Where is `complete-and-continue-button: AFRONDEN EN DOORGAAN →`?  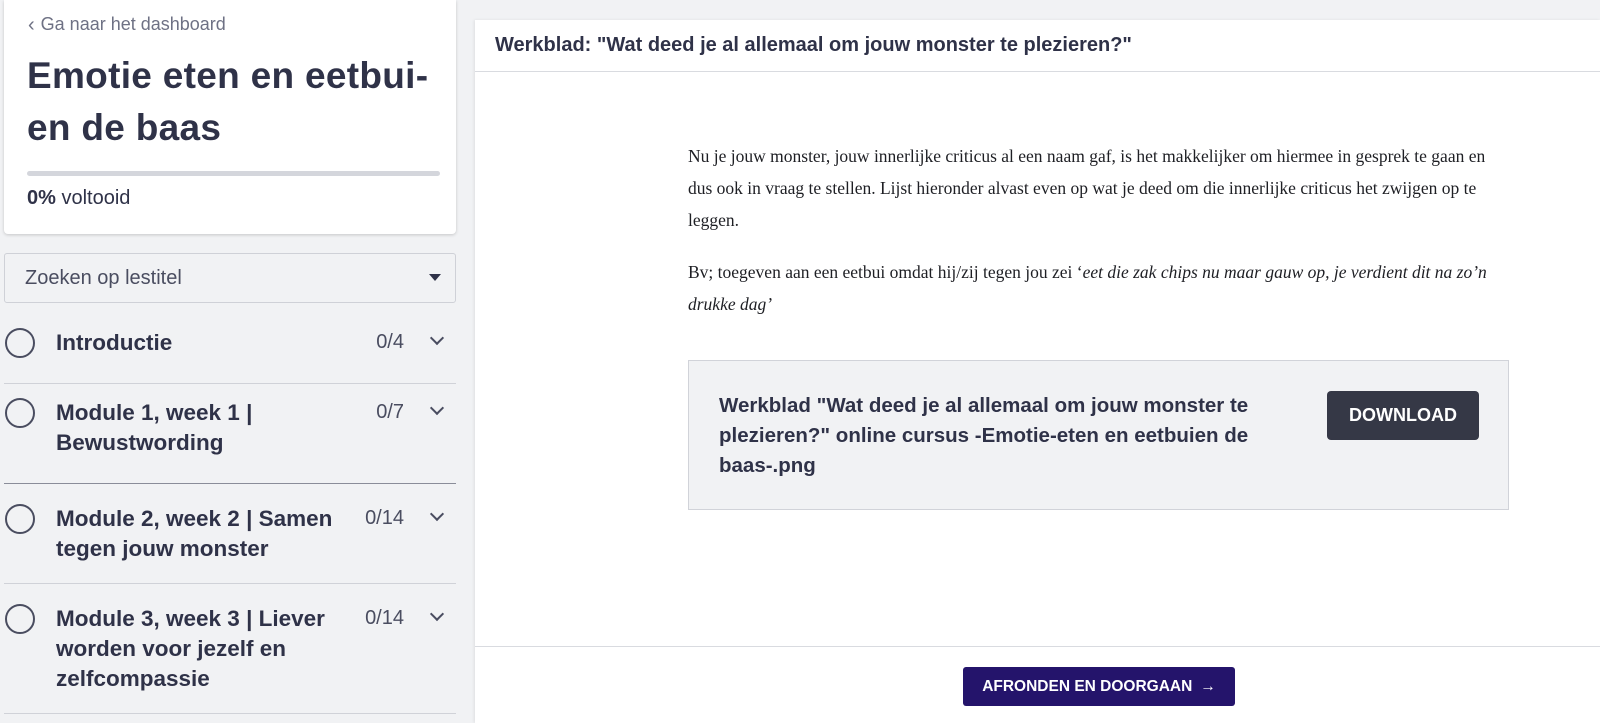
complete-and-continue-button: AFRONDEN EN DOORGAAN → is located at coordinates (1099, 686).